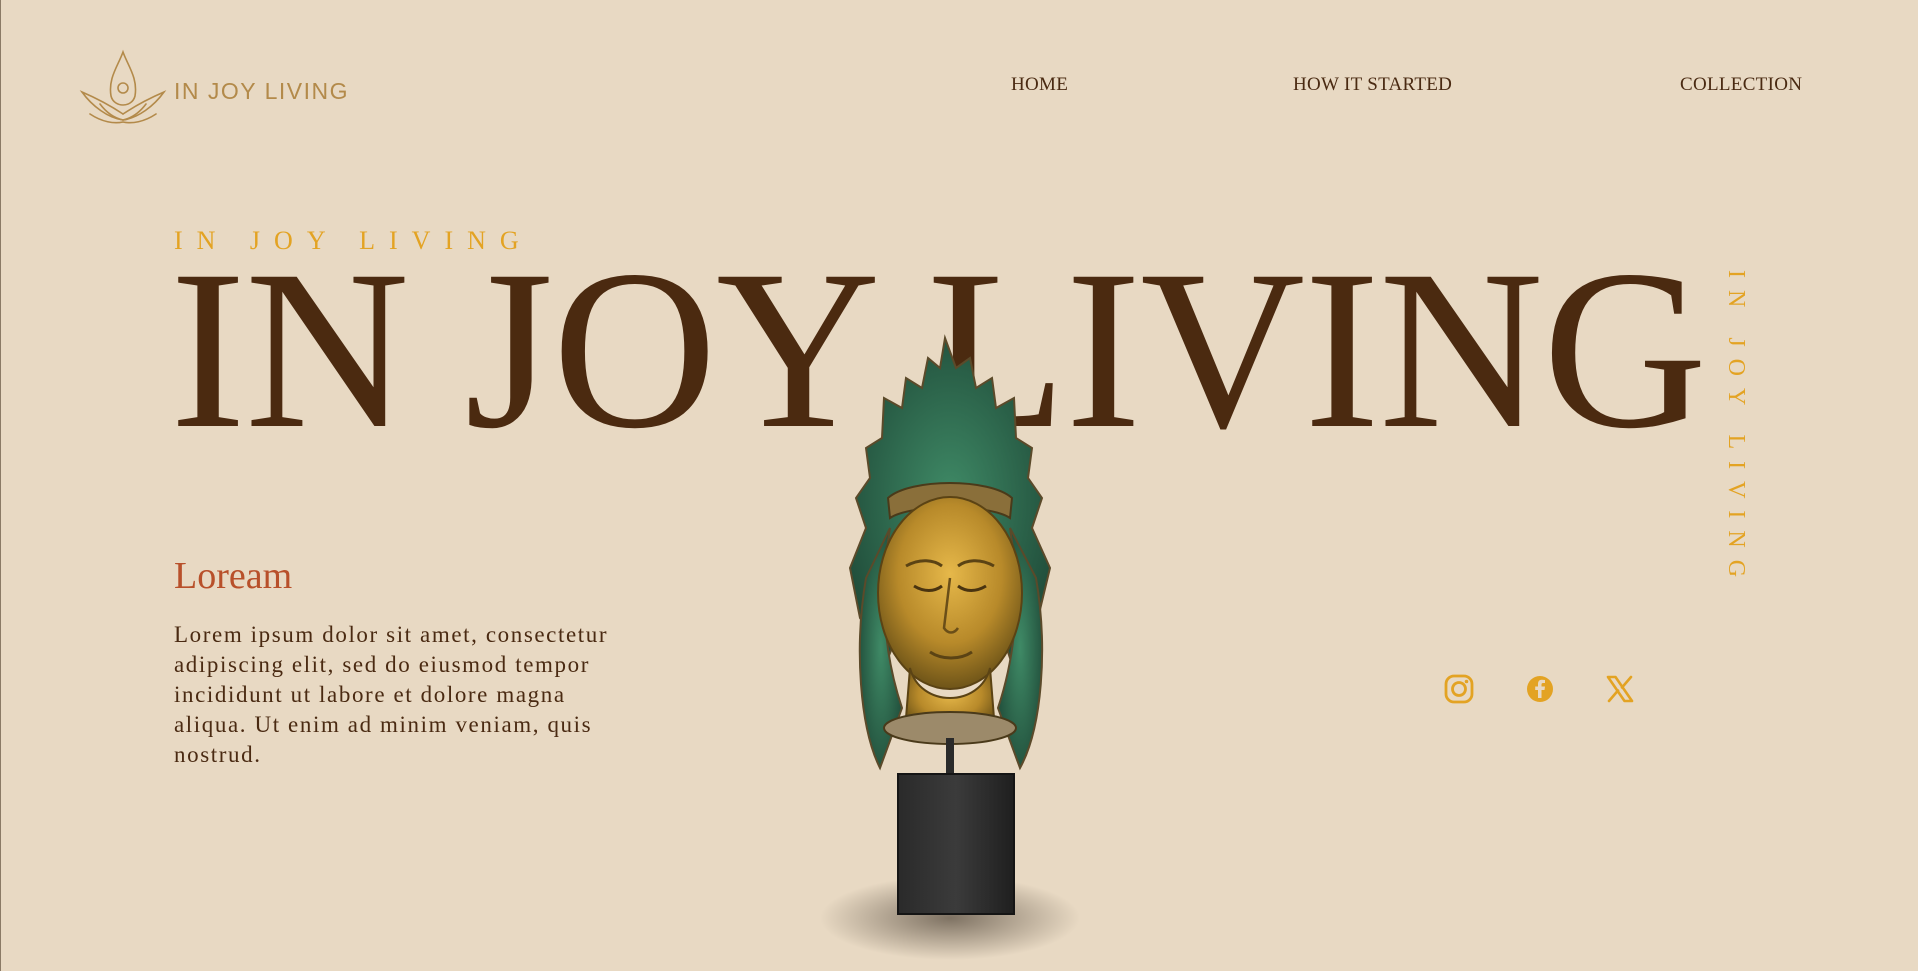 Image resolution: width=1918 pixels, height=971 pixels. What do you see at coordinates (1741, 85) in the screenshot?
I see `nav-collection: COLLECTION` at bounding box center [1741, 85].